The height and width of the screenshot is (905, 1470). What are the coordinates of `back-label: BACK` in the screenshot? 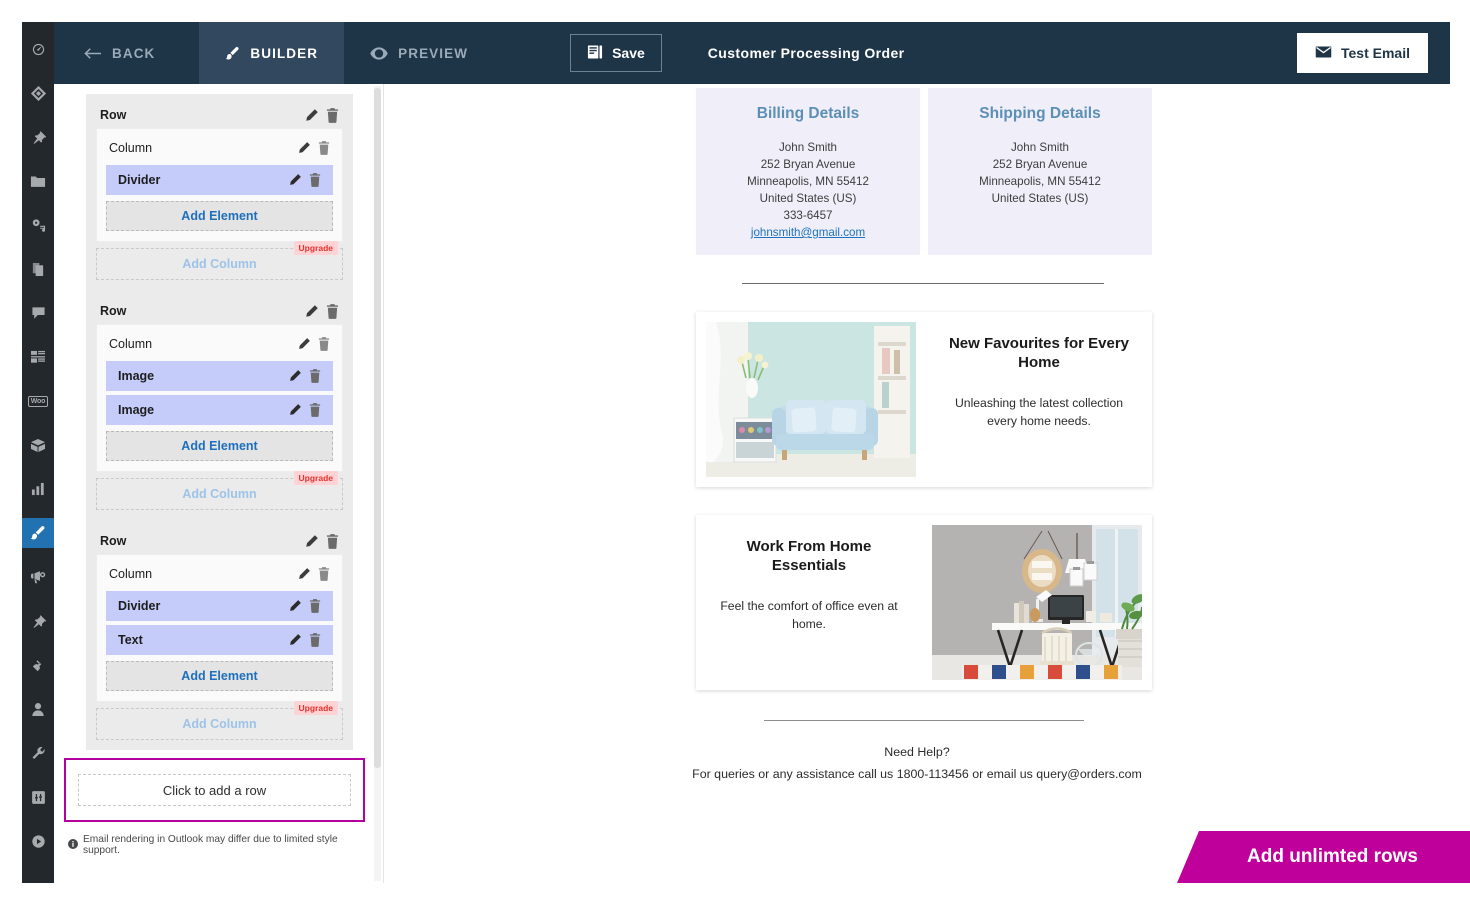 It's located at (134, 53).